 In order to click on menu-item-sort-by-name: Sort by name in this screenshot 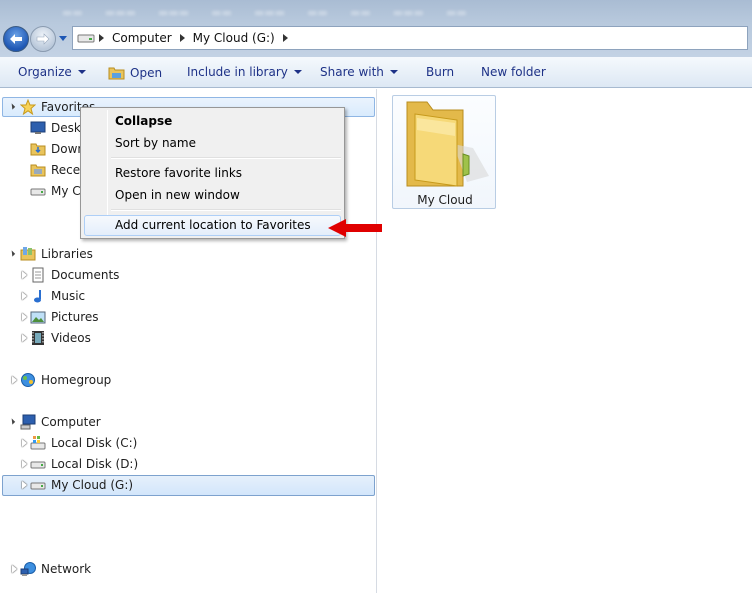, I will do `click(155, 143)`.